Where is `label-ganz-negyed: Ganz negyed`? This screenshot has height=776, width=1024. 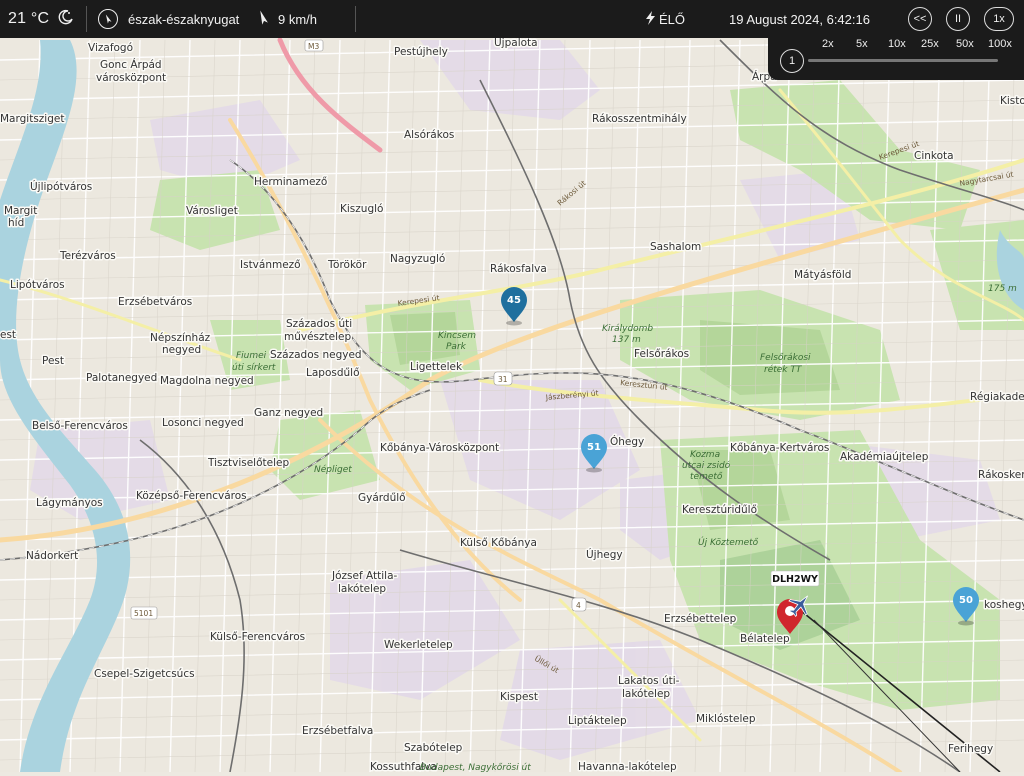 label-ganz-negyed: Ganz negyed is located at coordinates (288, 413).